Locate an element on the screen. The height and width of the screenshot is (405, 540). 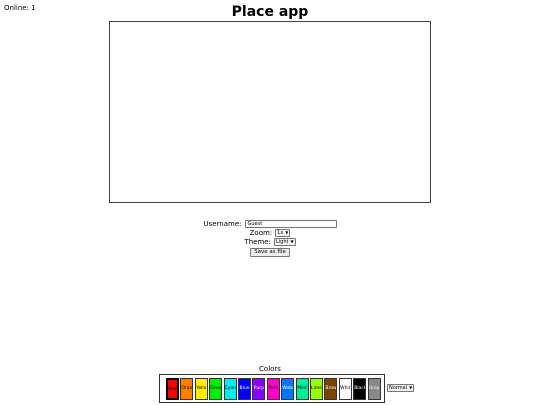
zoom-row: Zoom: 1x ▼ is located at coordinates (270, 233).